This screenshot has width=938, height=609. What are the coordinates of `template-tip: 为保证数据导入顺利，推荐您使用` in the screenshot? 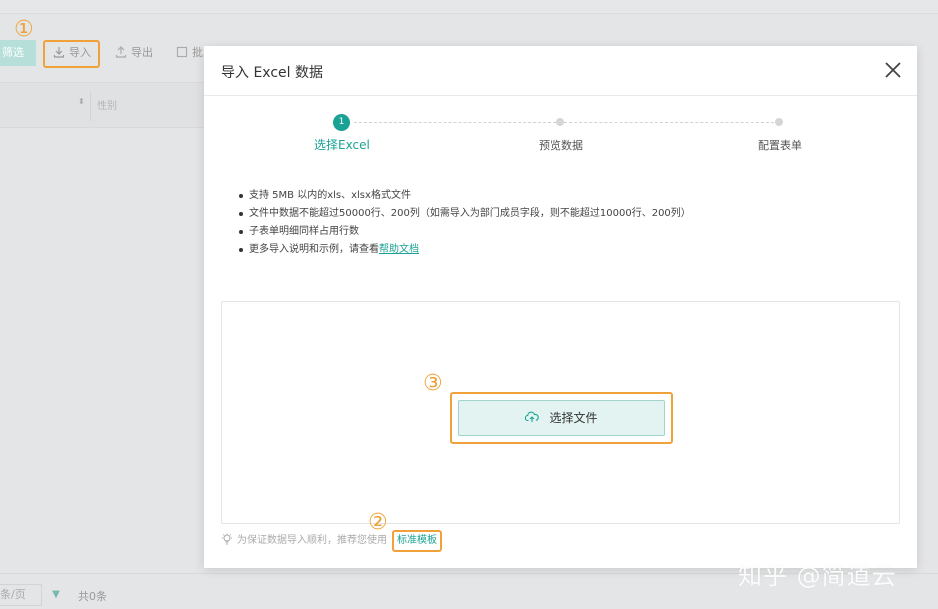 It's located at (304, 541).